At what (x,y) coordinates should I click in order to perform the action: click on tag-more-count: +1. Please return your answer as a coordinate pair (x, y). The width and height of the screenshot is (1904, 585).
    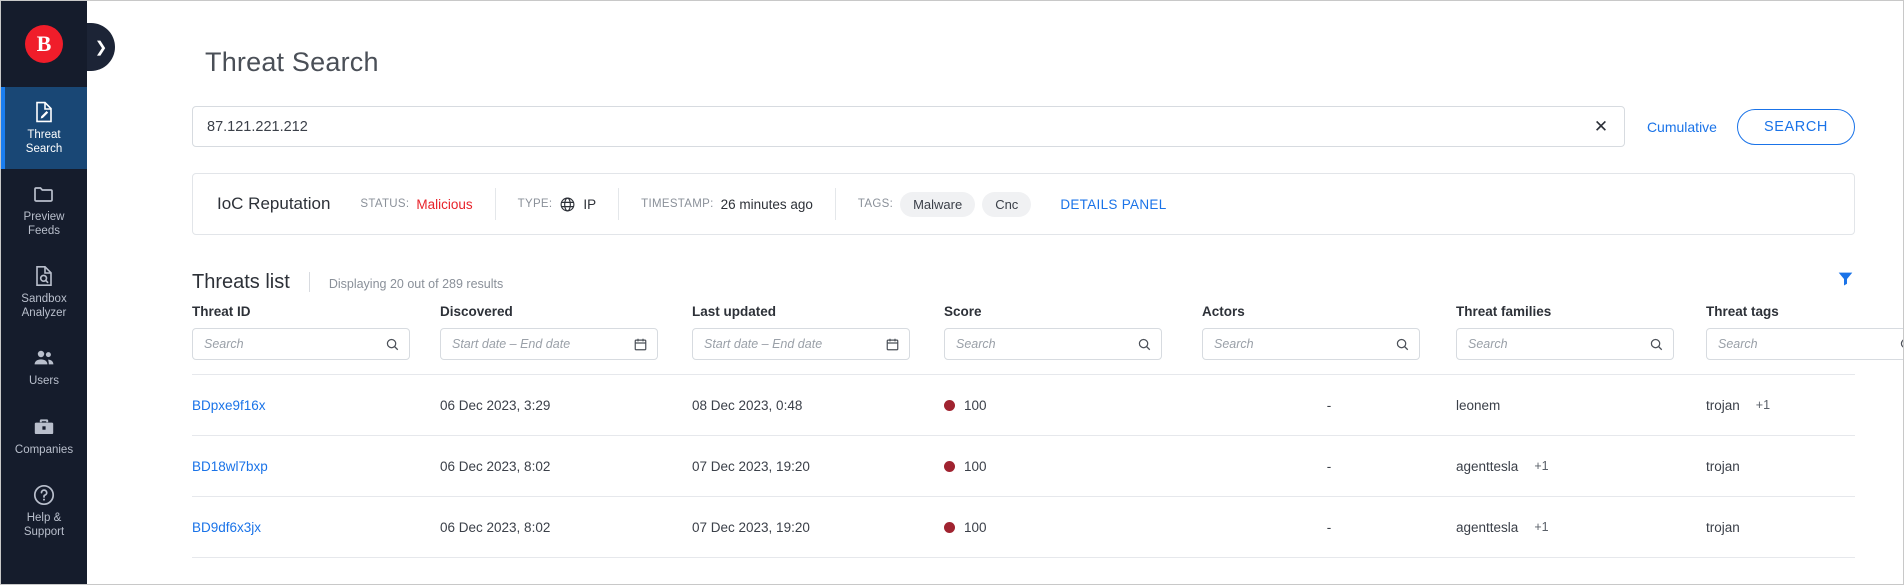
    Looking at the image, I should click on (1763, 405).